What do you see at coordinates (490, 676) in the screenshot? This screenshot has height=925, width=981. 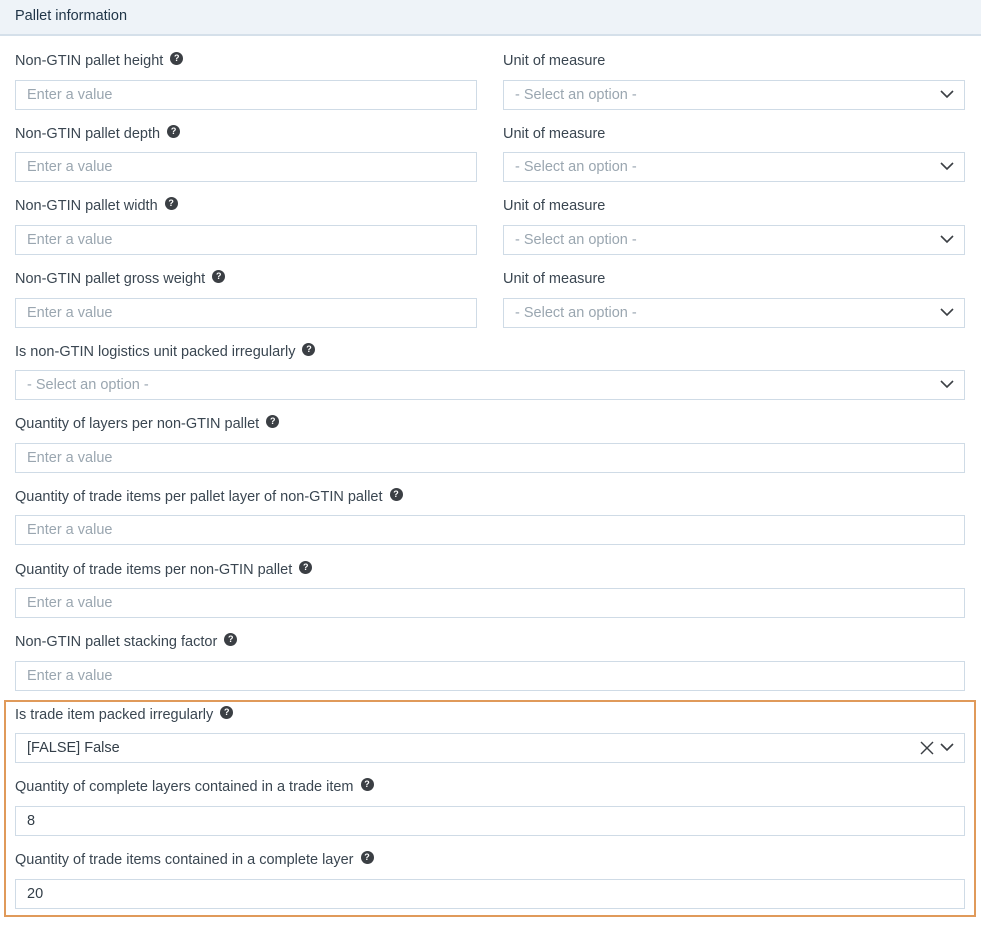 I see `stacking-factor-input: Enter a value` at bounding box center [490, 676].